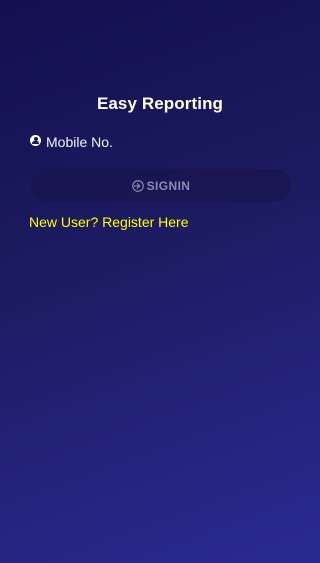  I want to click on sign-in-icon, so click(137, 185).